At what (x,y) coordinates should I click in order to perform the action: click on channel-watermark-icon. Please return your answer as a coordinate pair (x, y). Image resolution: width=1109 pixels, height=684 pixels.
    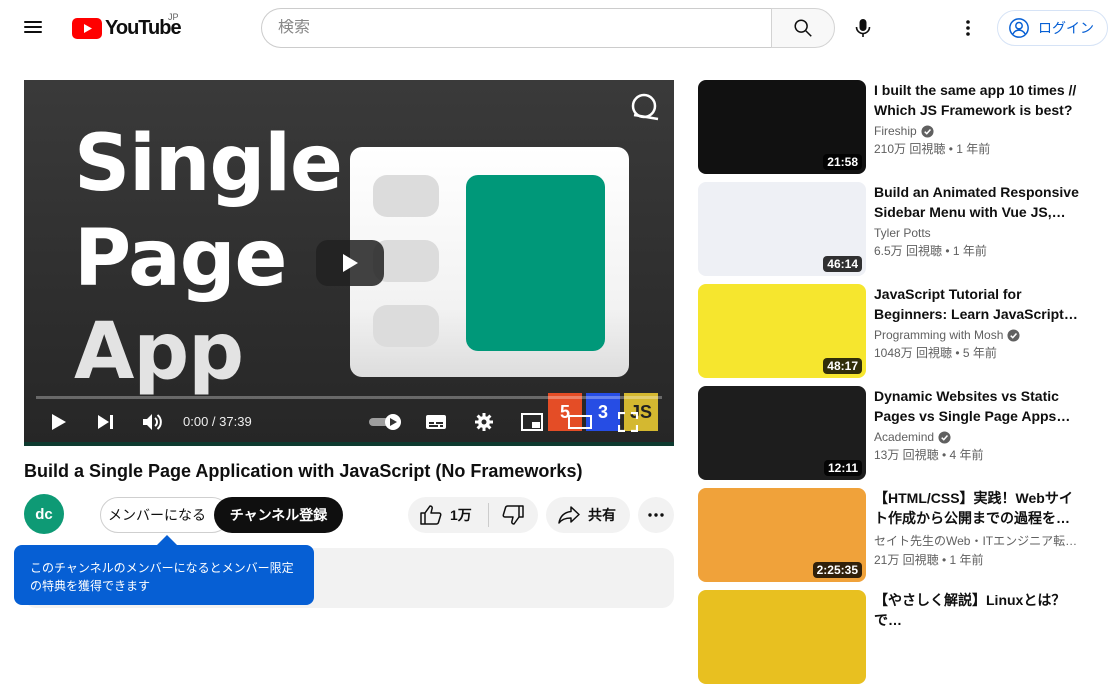
    Looking at the image, I should click on (645, 107).